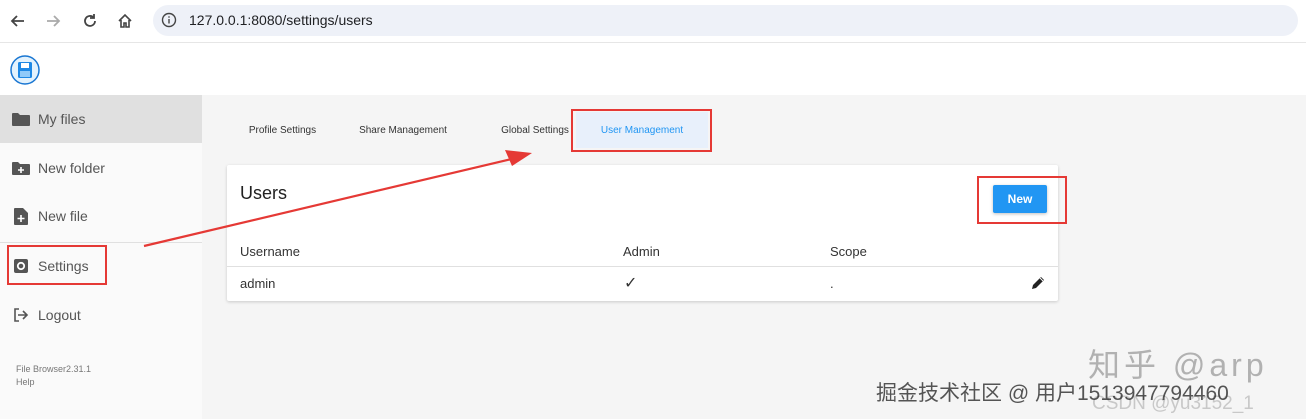 Image resolution: width=1306 pixels, height=419 pixels. Describe the element at coordinates (403, 130) in the screenshot. I see `tab-share-management: Share Management` at that location.